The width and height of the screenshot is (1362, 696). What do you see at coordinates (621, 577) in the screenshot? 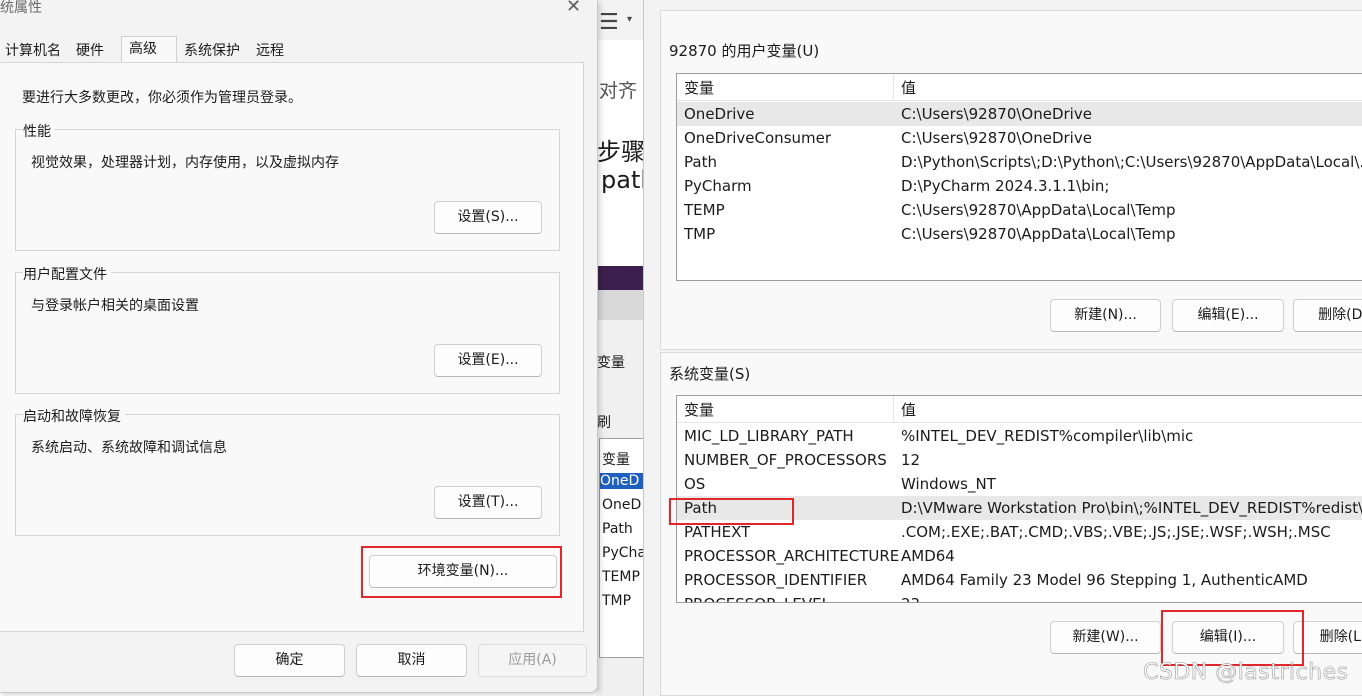
I see `mini-list-item: TEMP` at bounding box center [621, 577].